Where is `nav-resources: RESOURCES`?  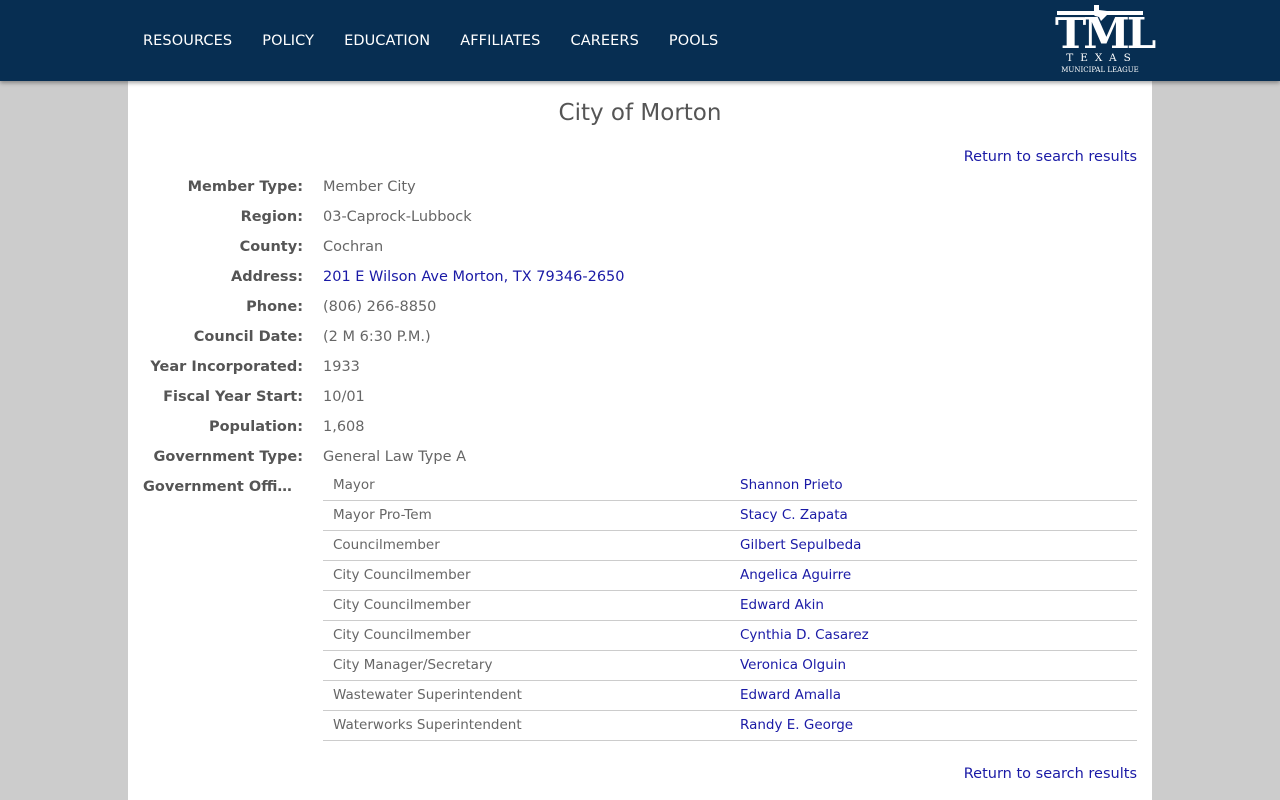
nav-resources: RESOURCES is located at coordinates (187, 41).